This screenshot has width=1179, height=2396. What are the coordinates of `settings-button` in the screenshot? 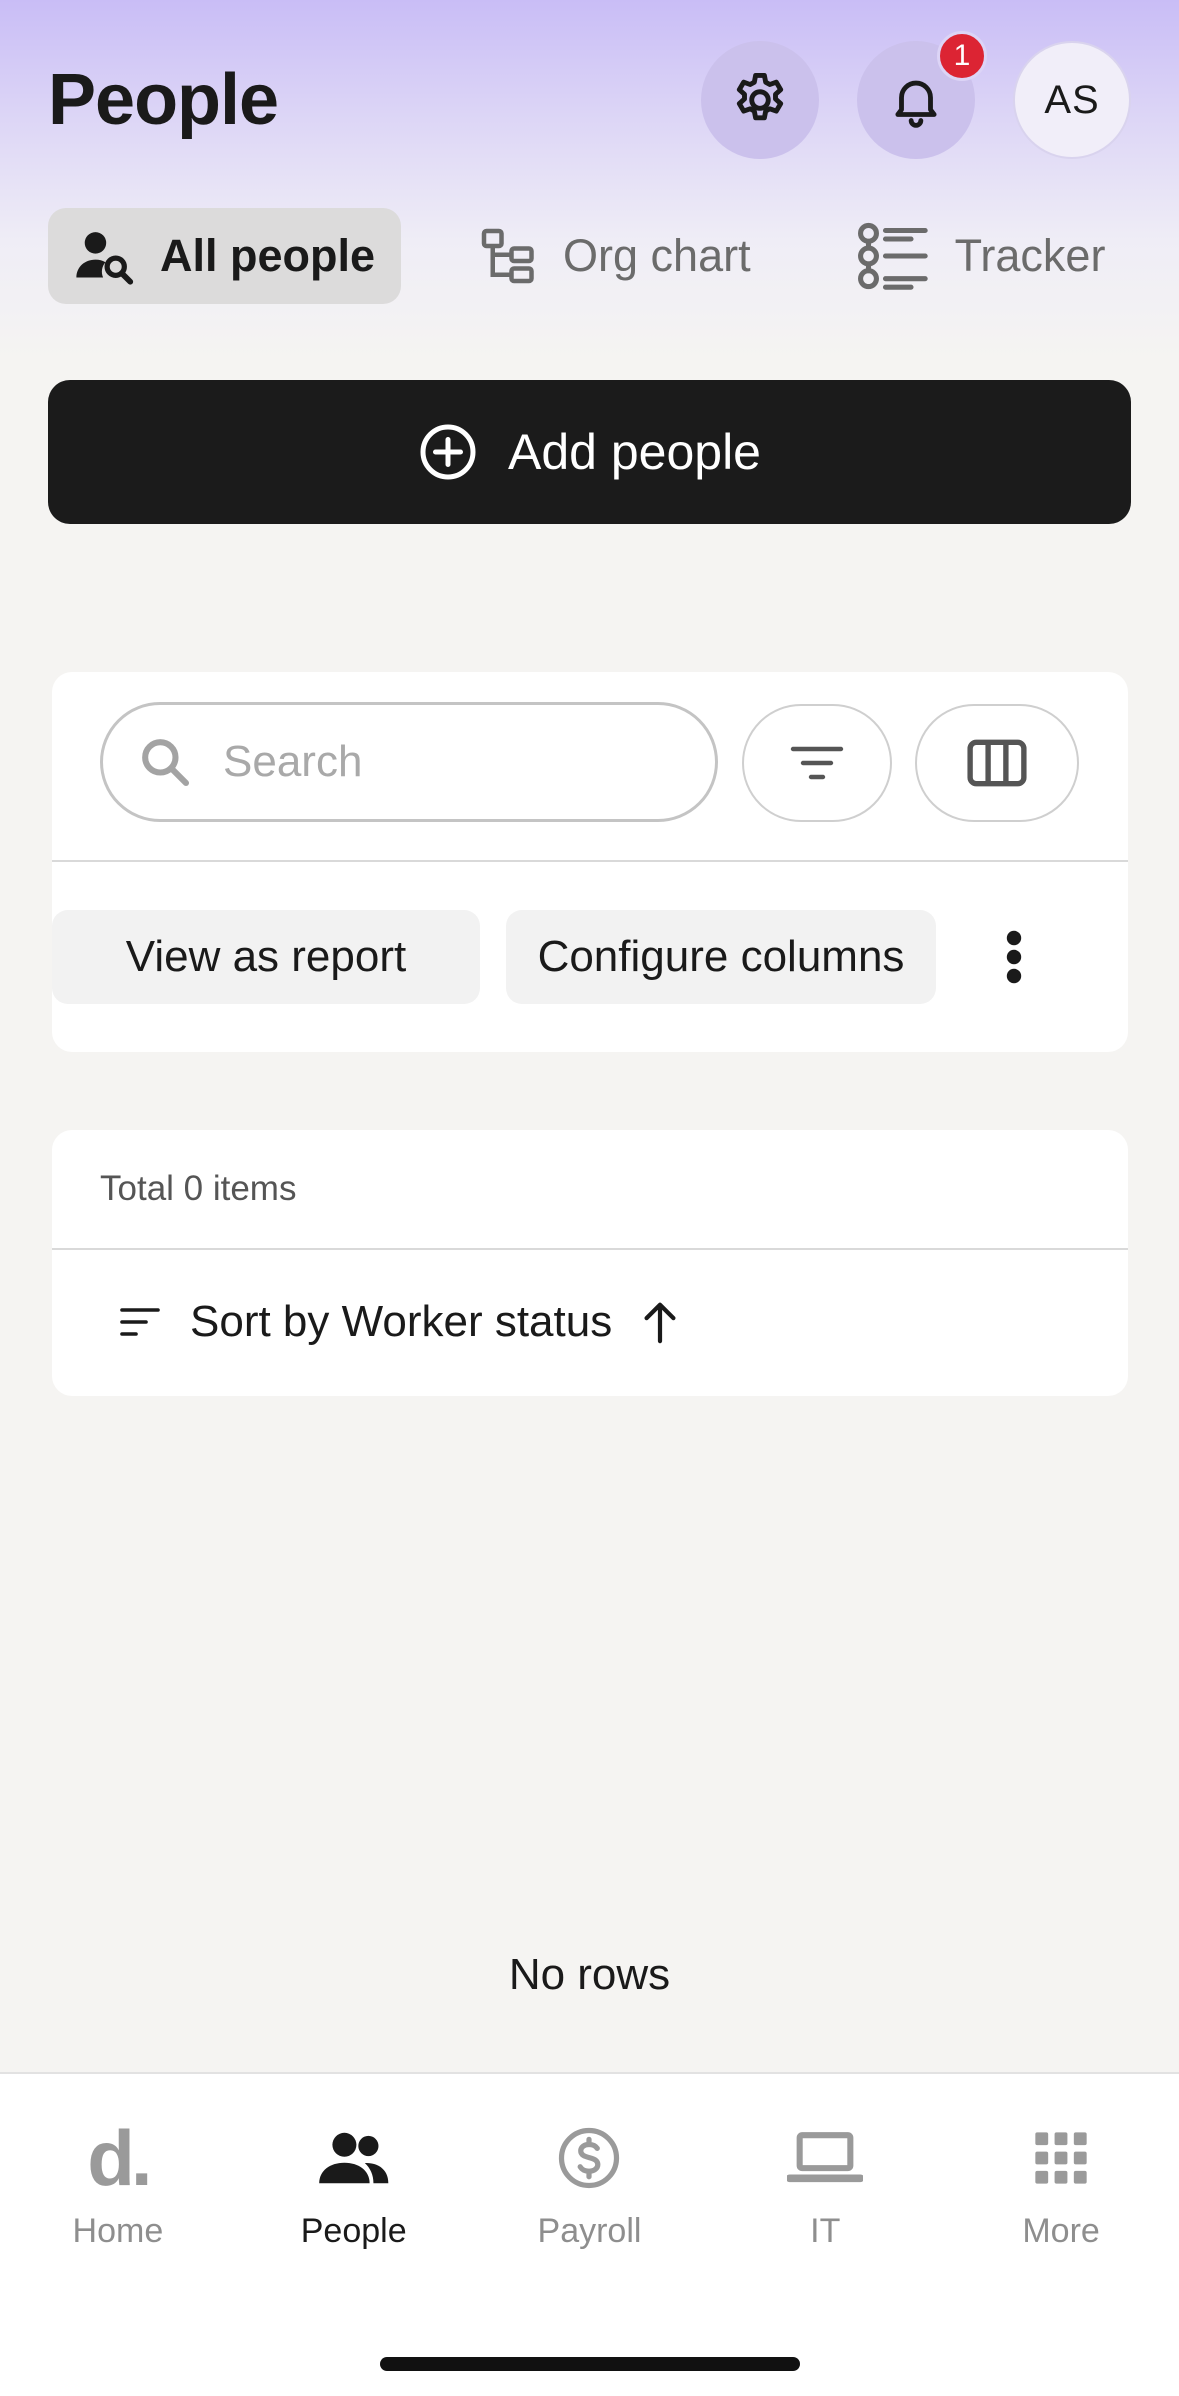 It's located at (760, 100).